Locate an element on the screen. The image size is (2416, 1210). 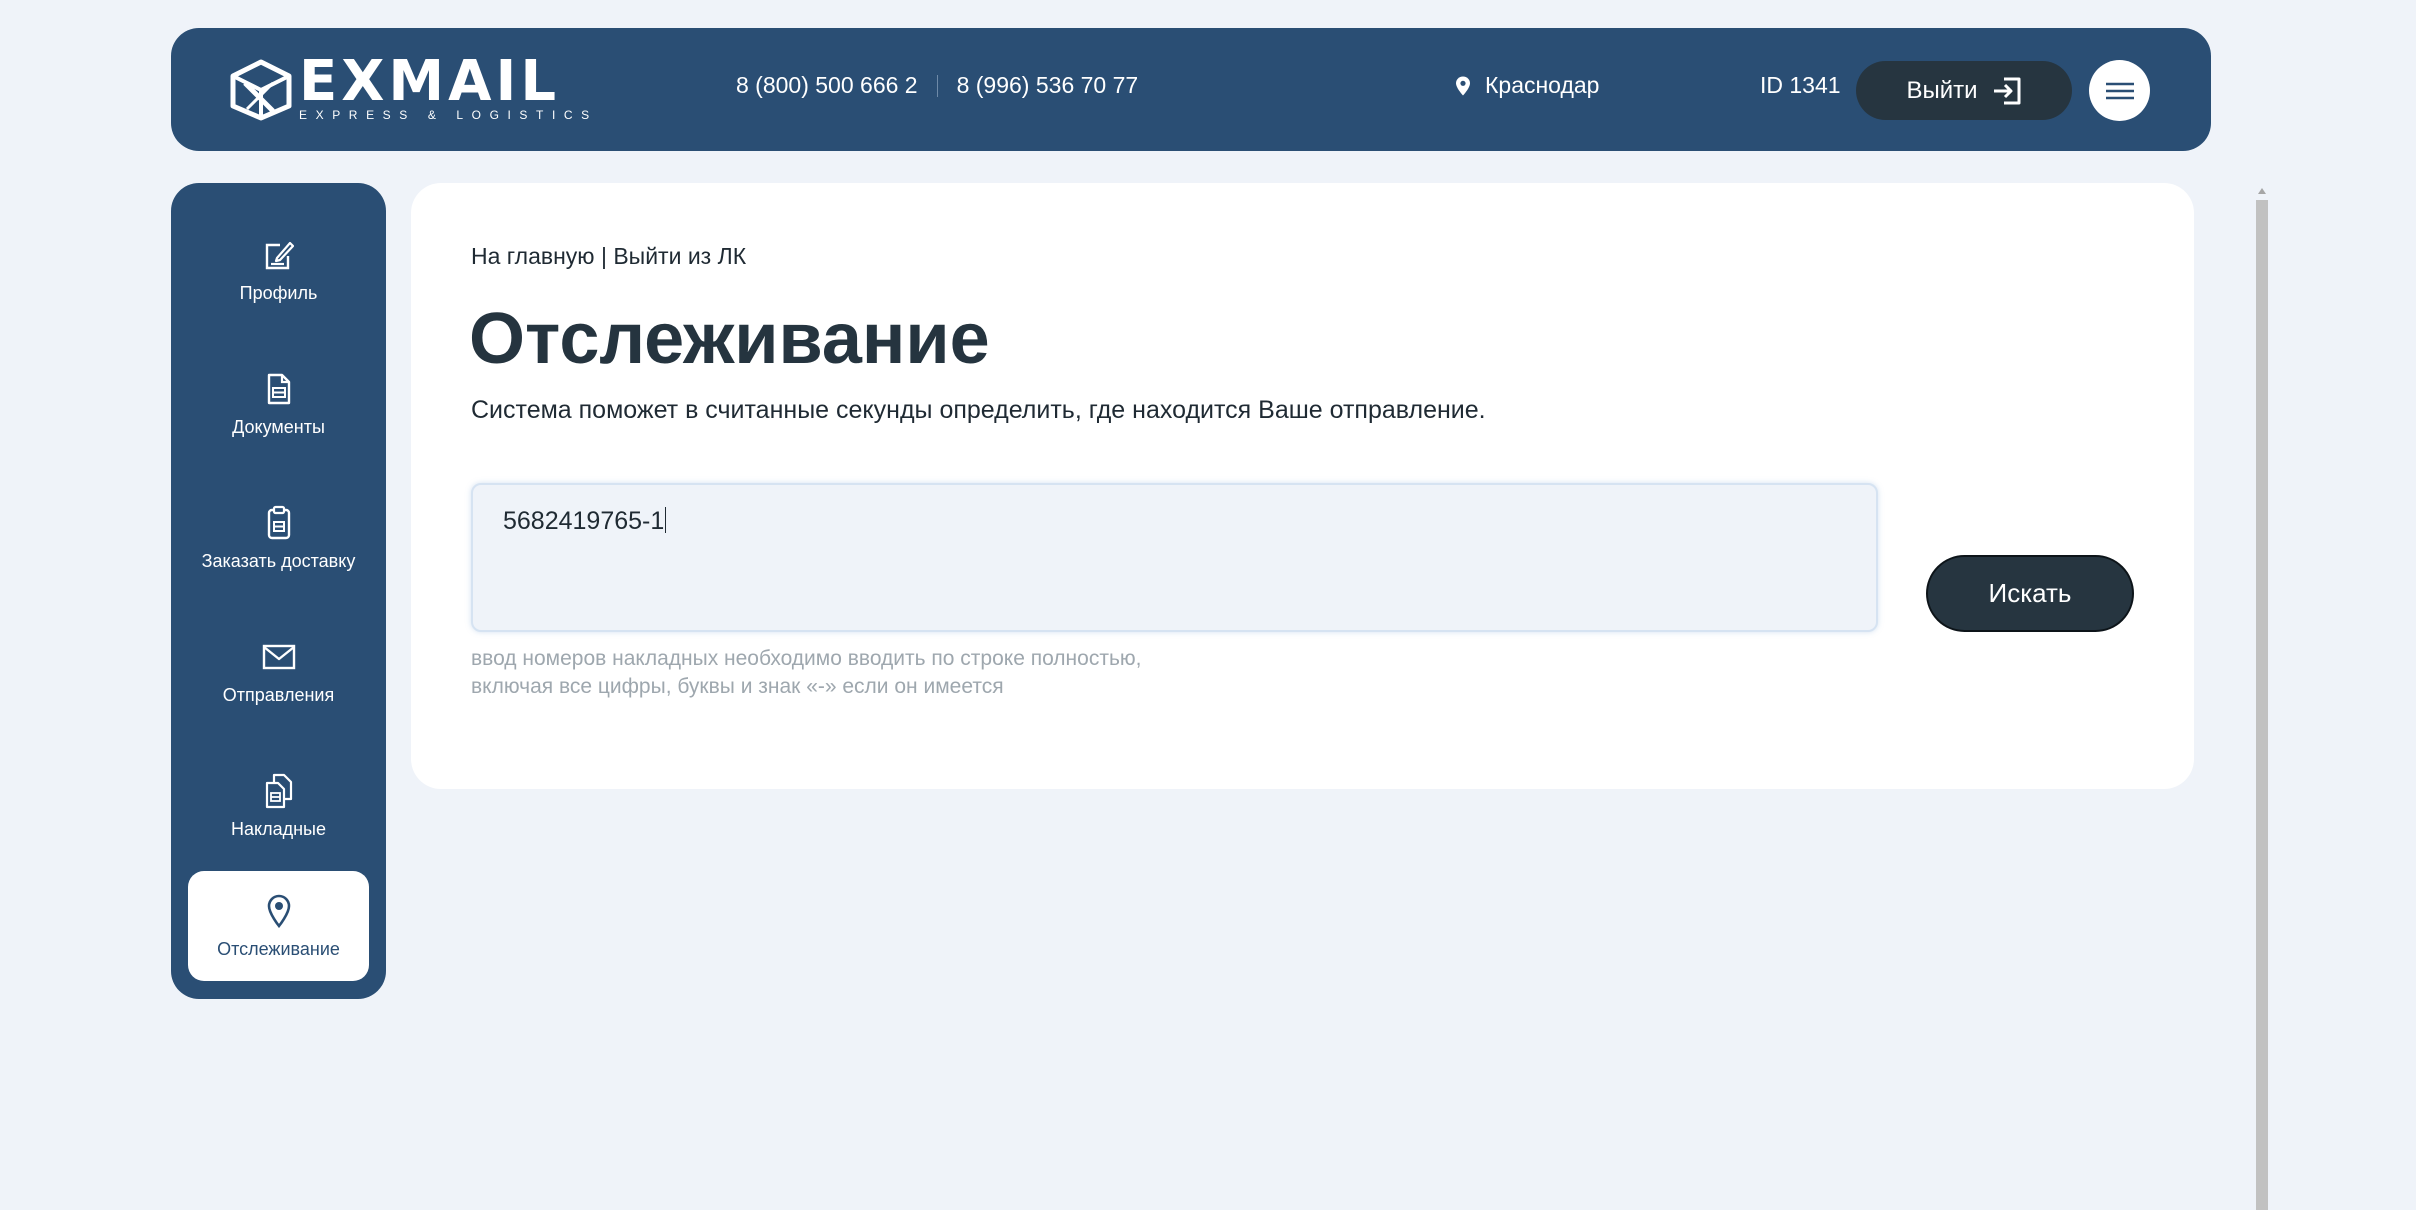
hamburger-menu-button is located at coordinates (2119, 90).